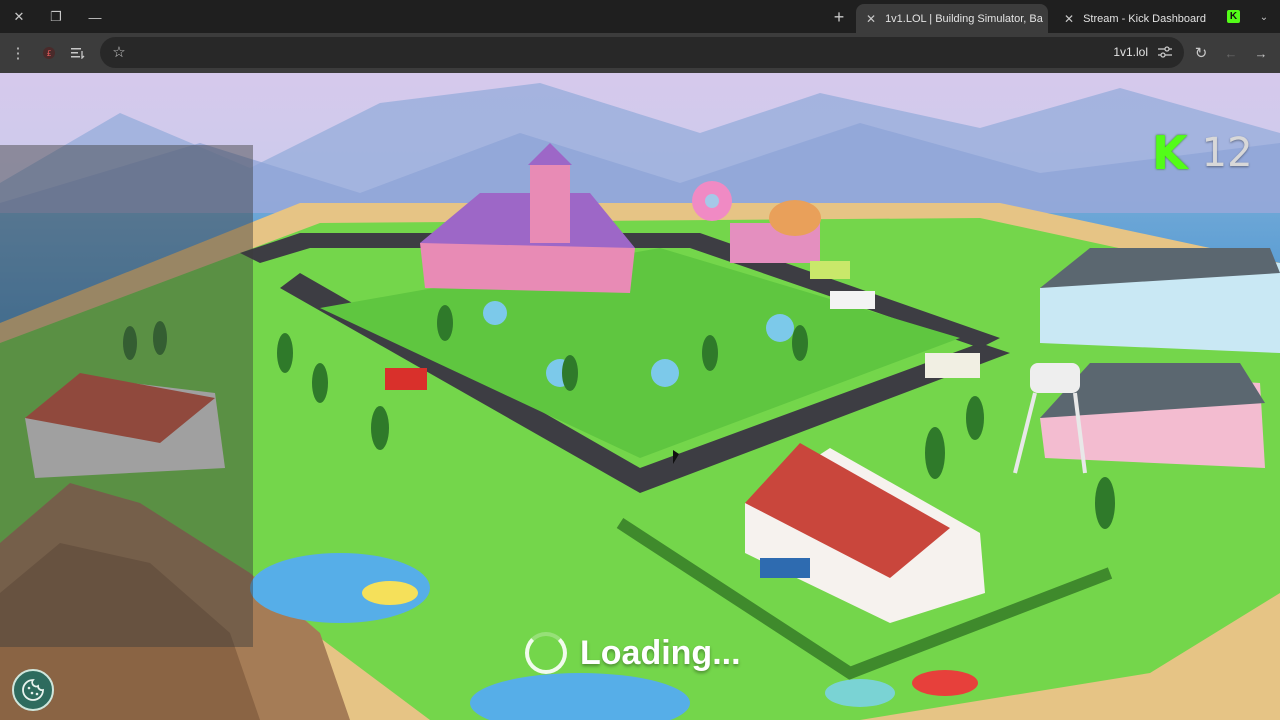 This screenshot has height=720, width=1280. Describe the element at coordinates (1233, 16) in the screenshot. I see `kick-favicon-icon: K` at that location.